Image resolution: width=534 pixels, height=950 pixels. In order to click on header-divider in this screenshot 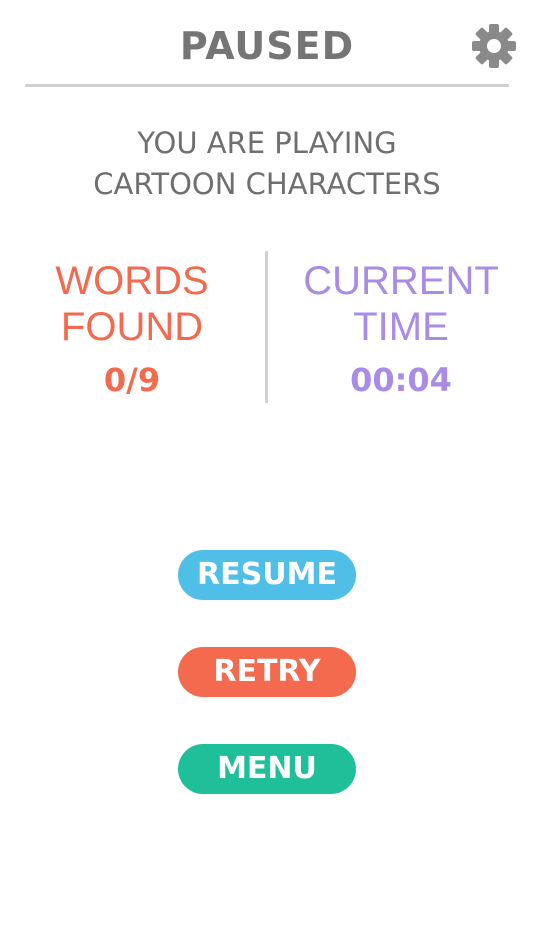, I will do `click(267, 85)`.